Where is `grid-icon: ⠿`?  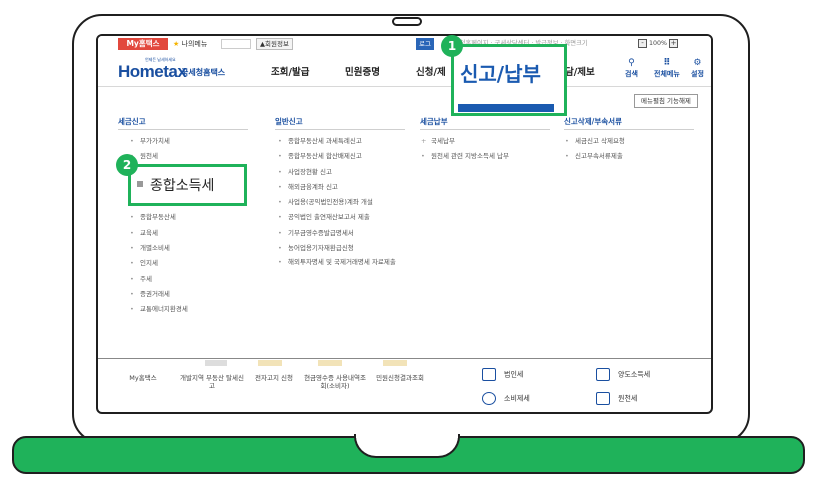
grid-icon: ⠿ is located at coordinates (667, 63).